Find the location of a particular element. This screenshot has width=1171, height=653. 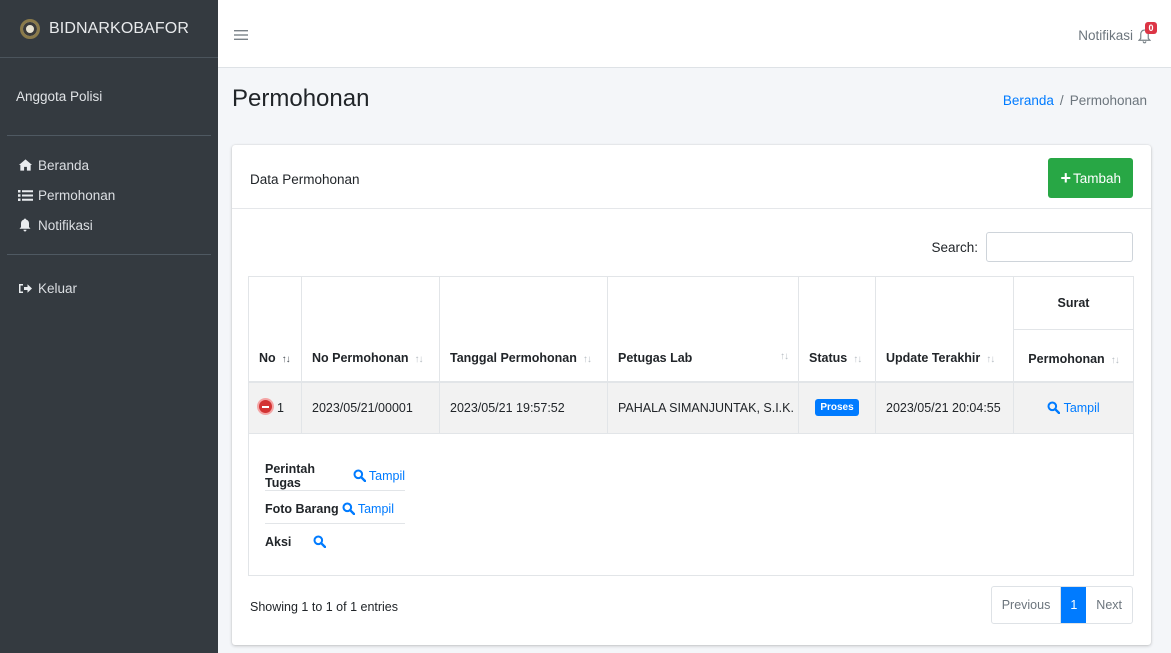

hamburger-menu-icon is located at coordinates (241, 35).